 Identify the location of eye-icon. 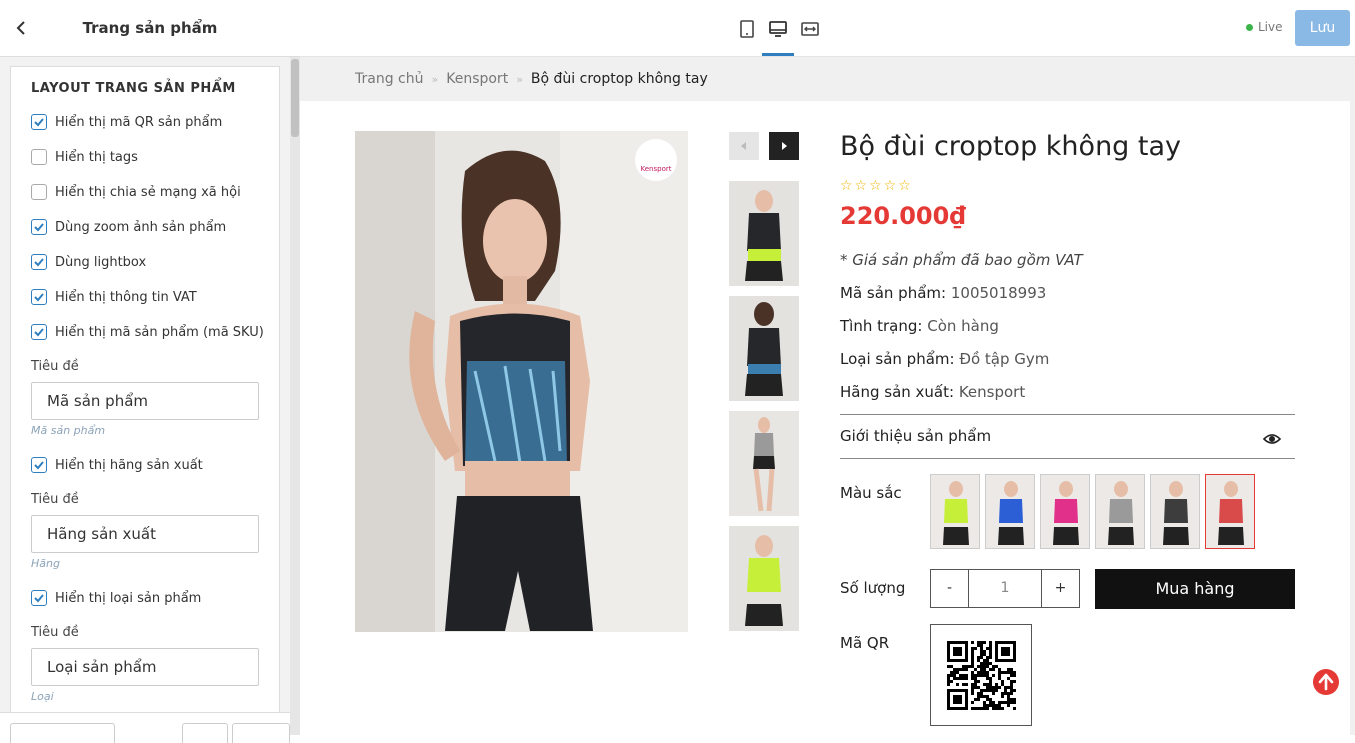
(1272, 440).